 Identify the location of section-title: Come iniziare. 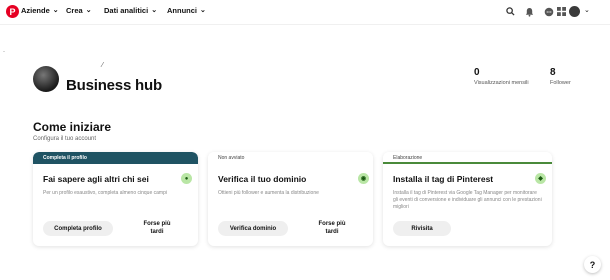
(72, 127).